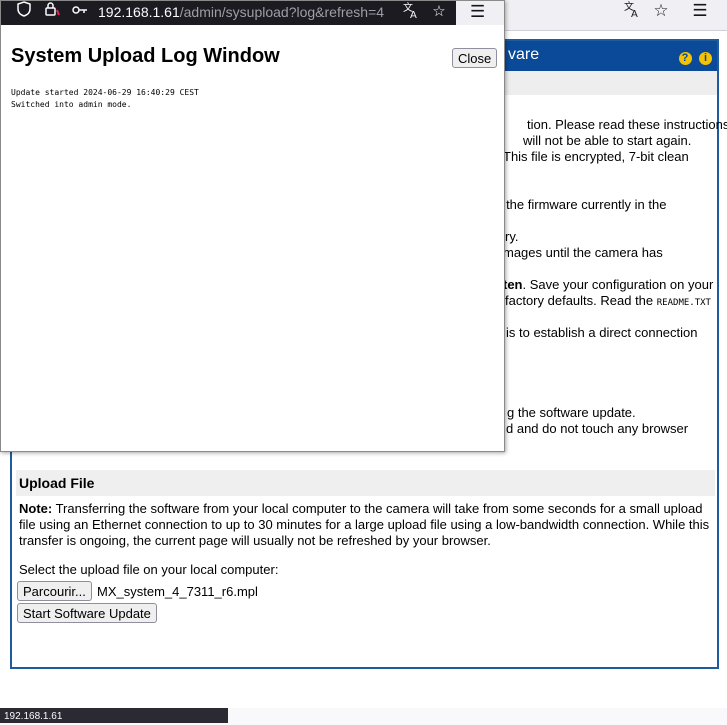 This screenshot has height=725, width=727. I want to click on url-path: /admin/sysupload?log&refresh=4, so click(282, 12).